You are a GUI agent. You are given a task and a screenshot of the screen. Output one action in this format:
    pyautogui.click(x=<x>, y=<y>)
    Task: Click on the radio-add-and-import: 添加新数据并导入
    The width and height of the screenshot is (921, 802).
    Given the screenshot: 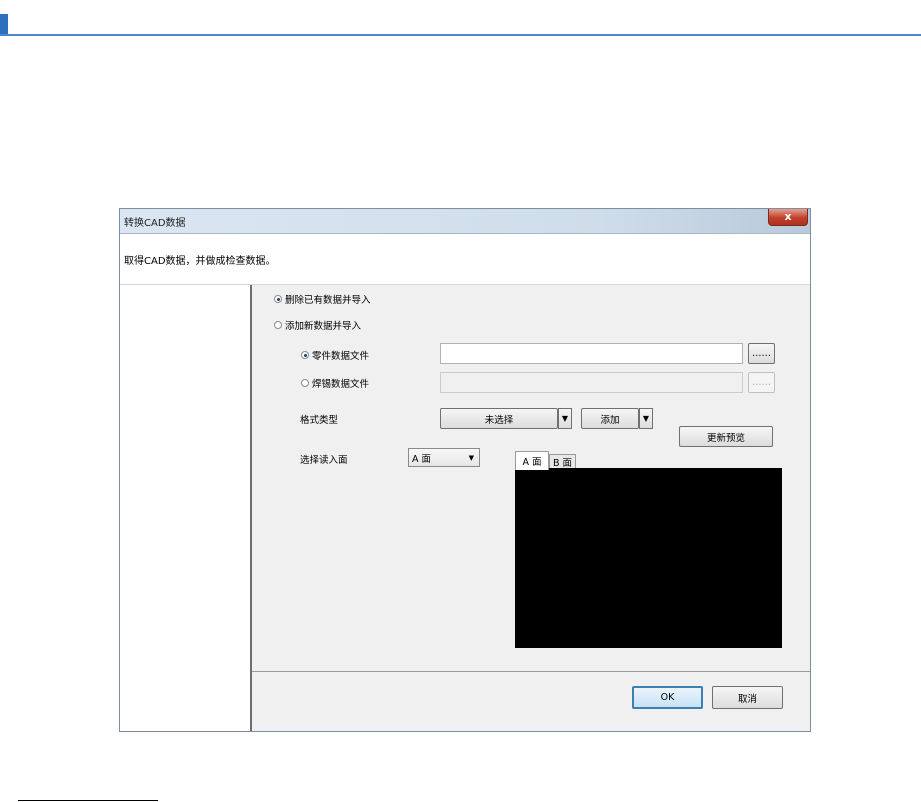 What is the action you would take?
    pyautogui.click(x=317, y=325)
    